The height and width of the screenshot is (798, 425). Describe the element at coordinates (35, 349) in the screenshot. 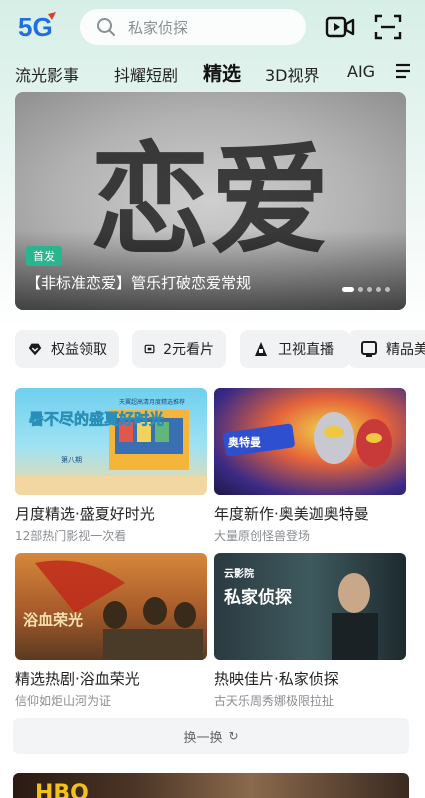

I see `heart-diamond-icon` at that location.